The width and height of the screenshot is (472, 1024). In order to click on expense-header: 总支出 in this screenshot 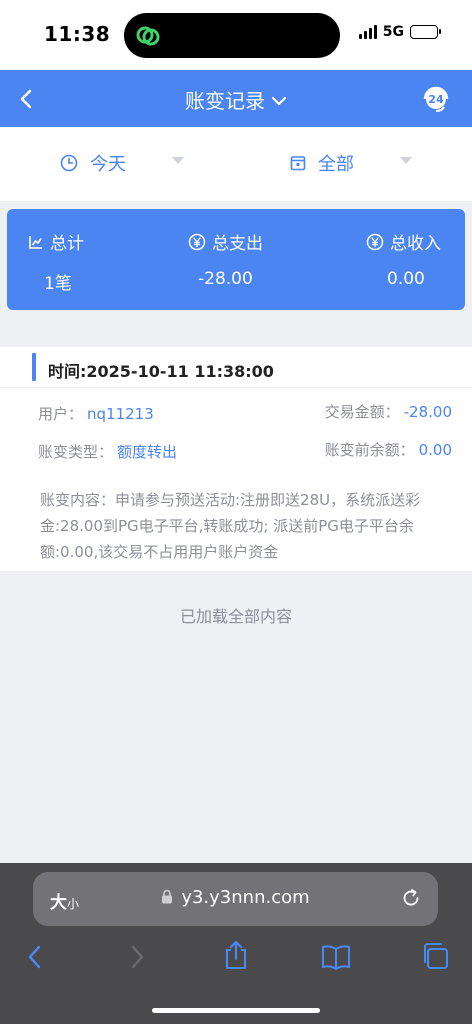, I will do `click(225, 241)`.